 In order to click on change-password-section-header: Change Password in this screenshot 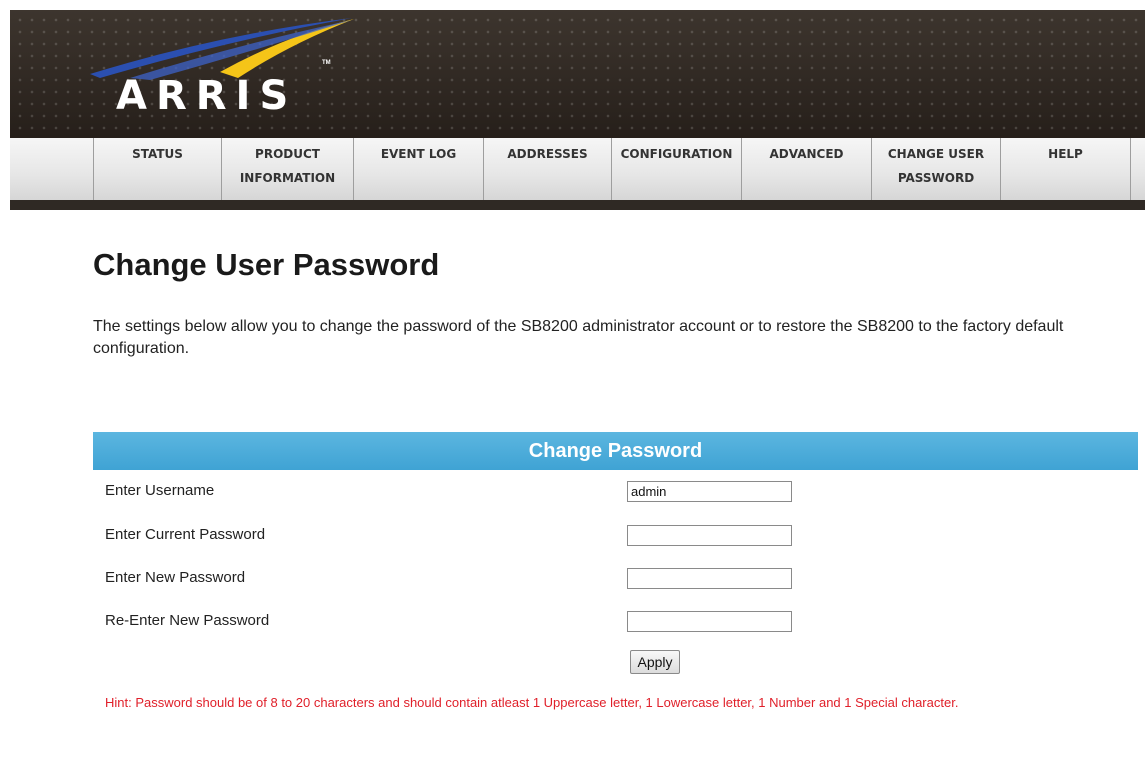, I will do `click(615, 451)`.